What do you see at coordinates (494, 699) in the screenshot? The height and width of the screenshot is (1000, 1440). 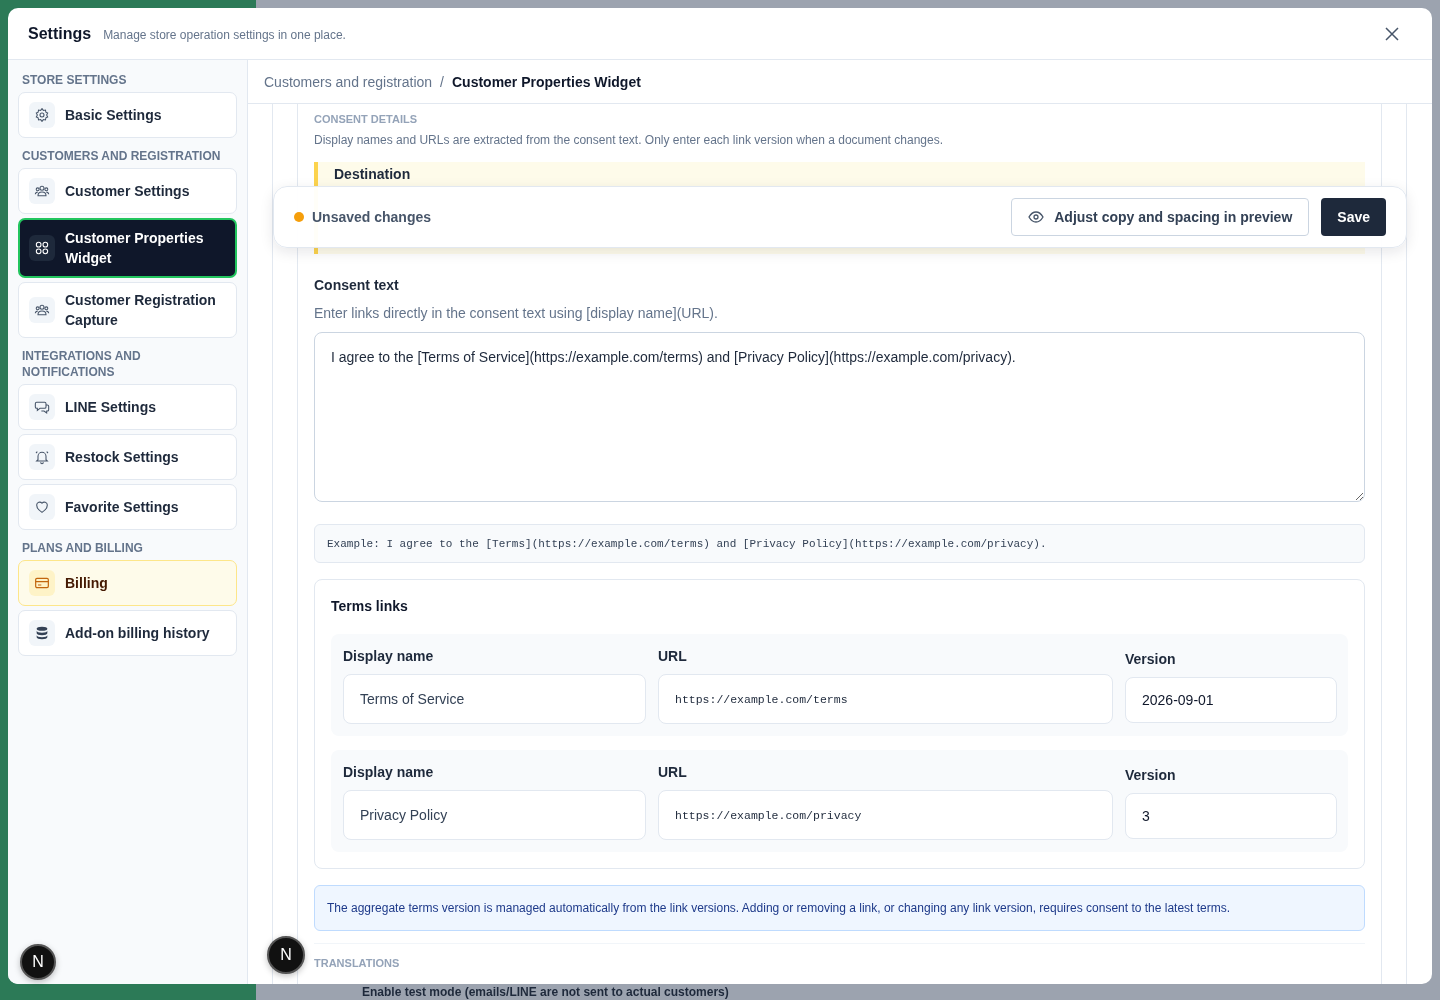 I see `input-field: Terms of Service` at bounding box center [494, 699].